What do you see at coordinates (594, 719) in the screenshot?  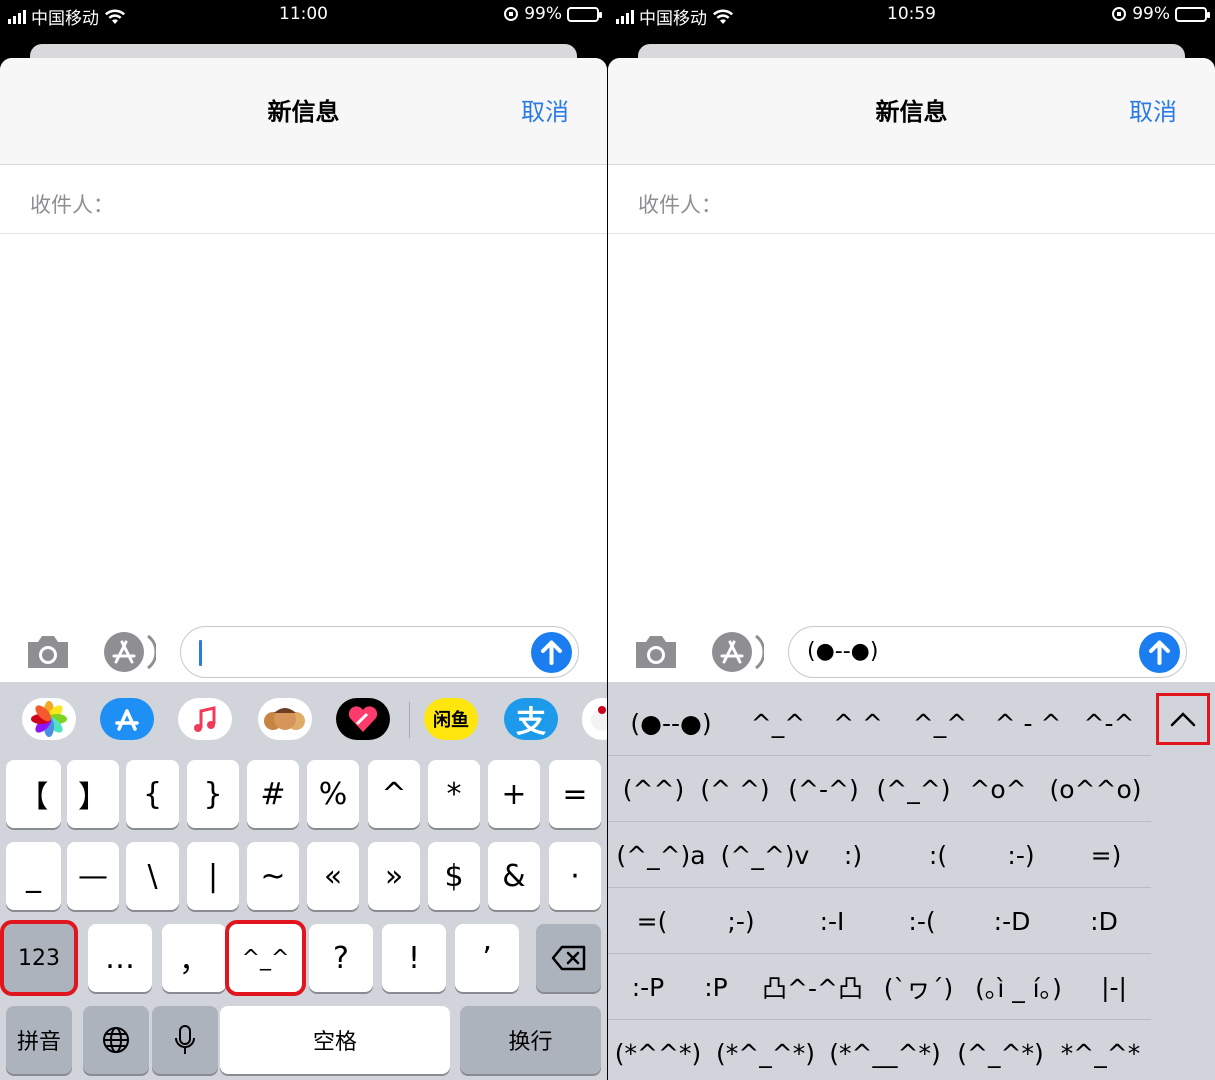 I see `game-app-icon` at bounding box center [594, 719].